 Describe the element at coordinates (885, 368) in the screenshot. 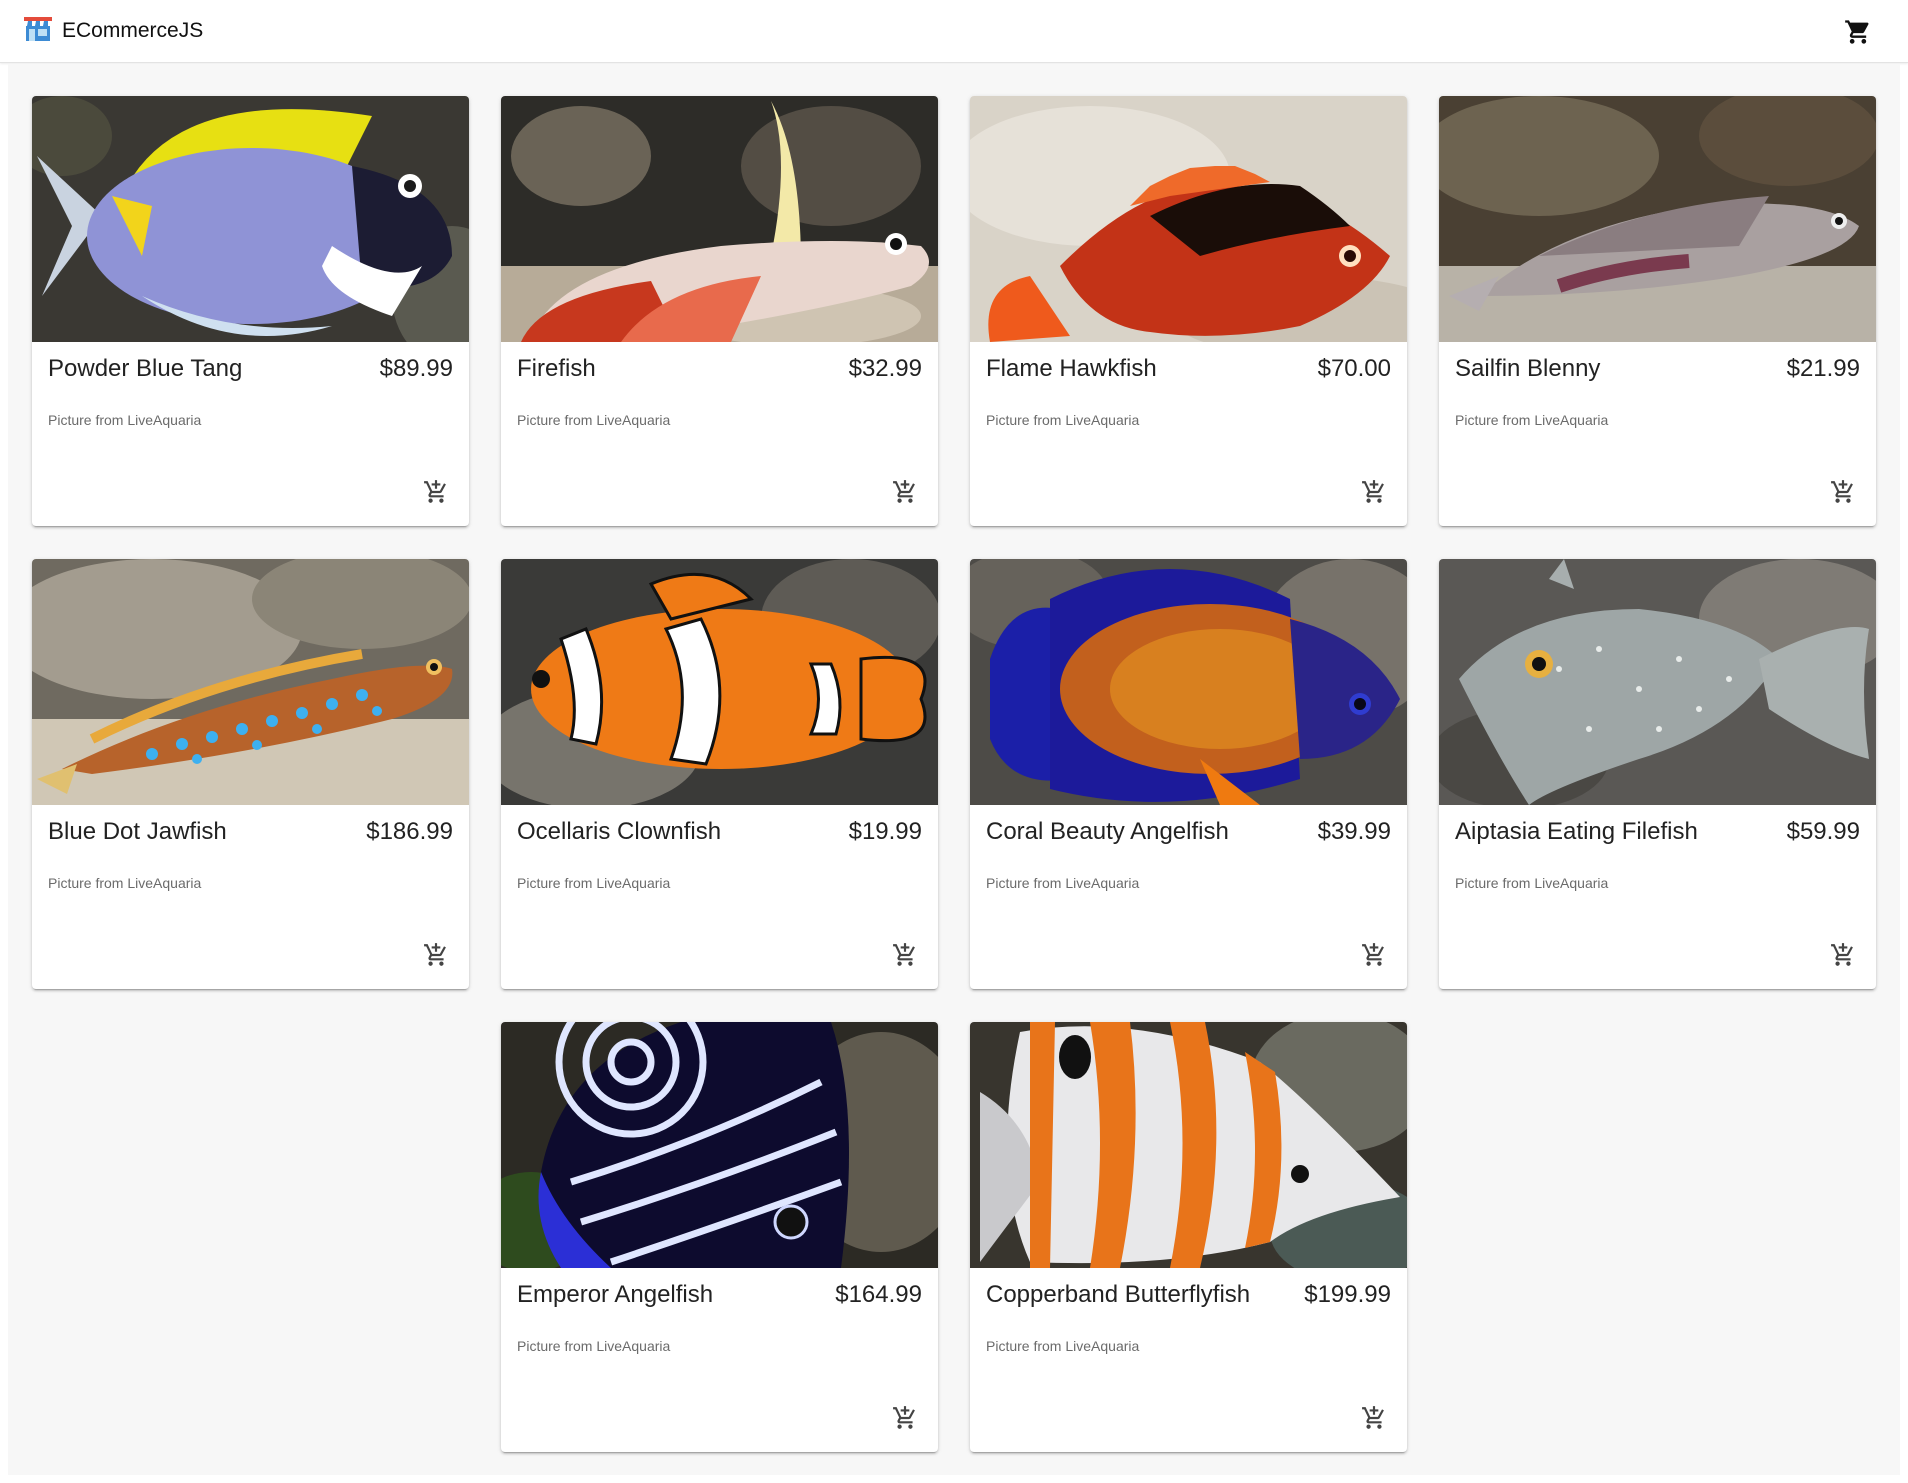

I see `product-price: $32.99` at that location.